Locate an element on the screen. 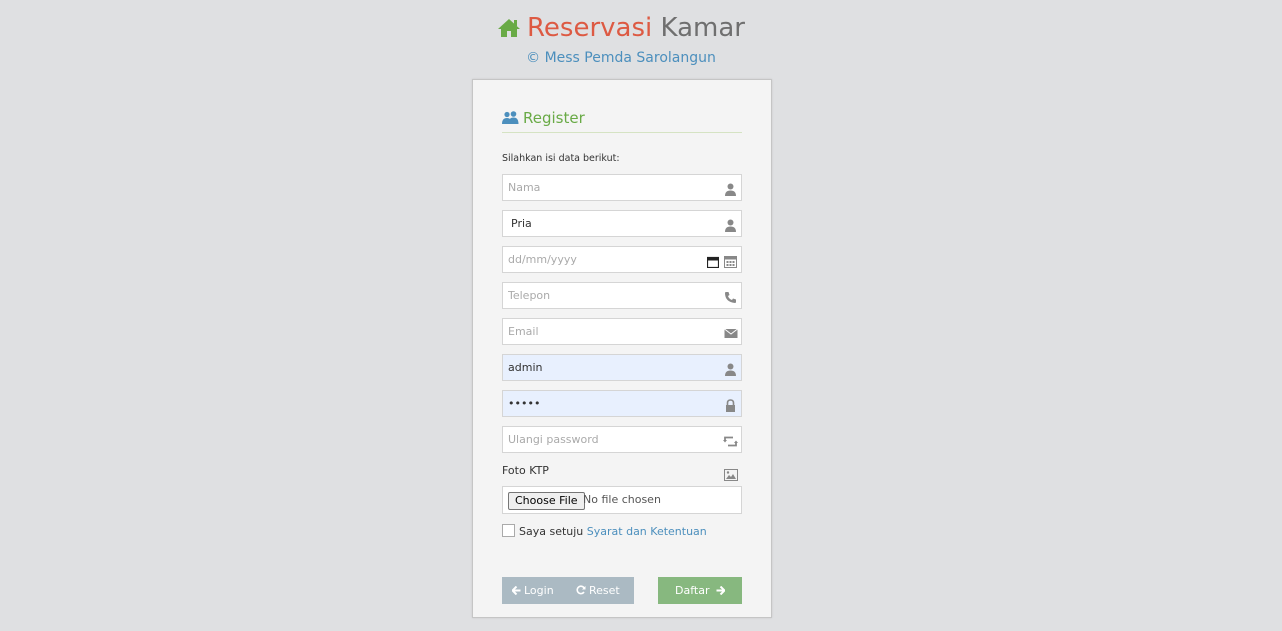 The height and width of the screenshot is (631, 1282). username-input is located at coordinates (613, 367).